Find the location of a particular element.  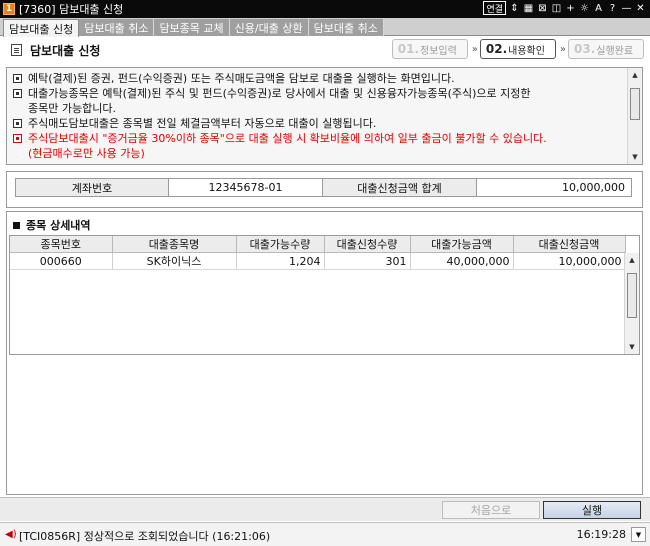

col-stock-code: 종목번호 is located at coordinates (61, 244).